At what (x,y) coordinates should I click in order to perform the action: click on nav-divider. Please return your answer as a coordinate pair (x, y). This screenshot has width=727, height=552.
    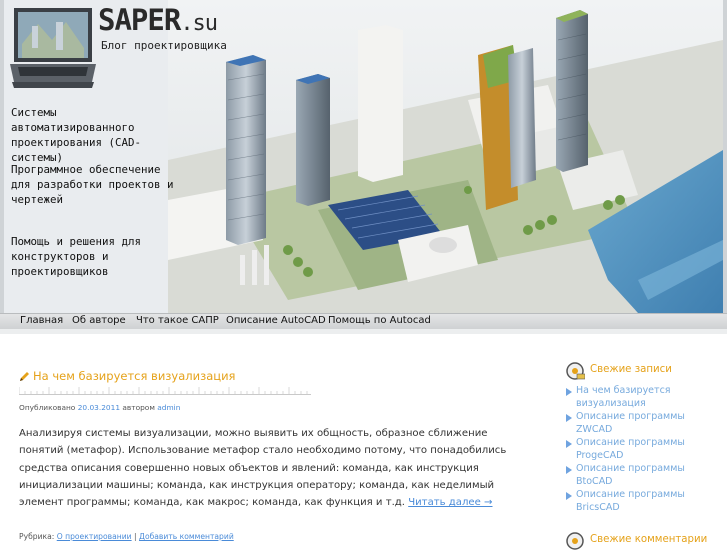
    Looking at the image, I should click on (363, 331).